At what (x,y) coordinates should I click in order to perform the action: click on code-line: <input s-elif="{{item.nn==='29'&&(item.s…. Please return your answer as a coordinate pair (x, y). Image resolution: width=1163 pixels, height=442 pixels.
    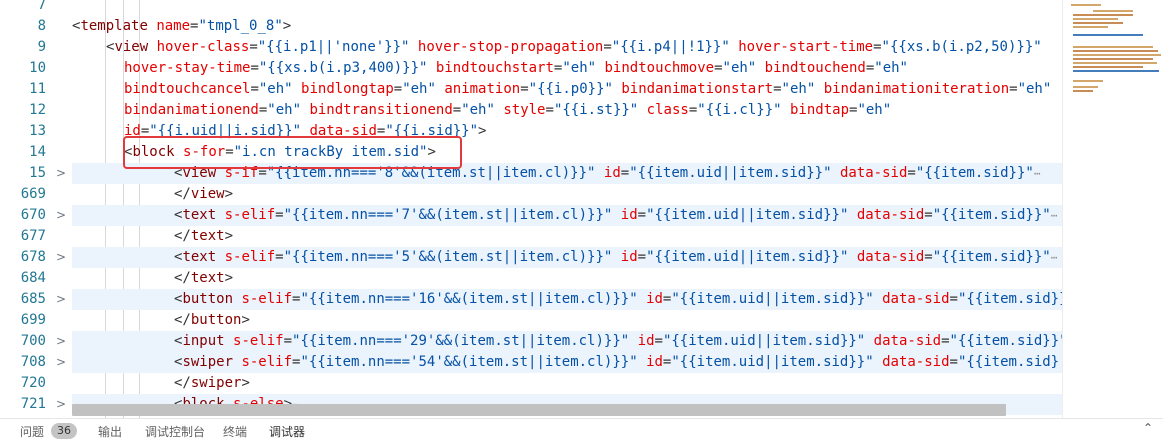
    Looking at the image, I should click on (567, 341).